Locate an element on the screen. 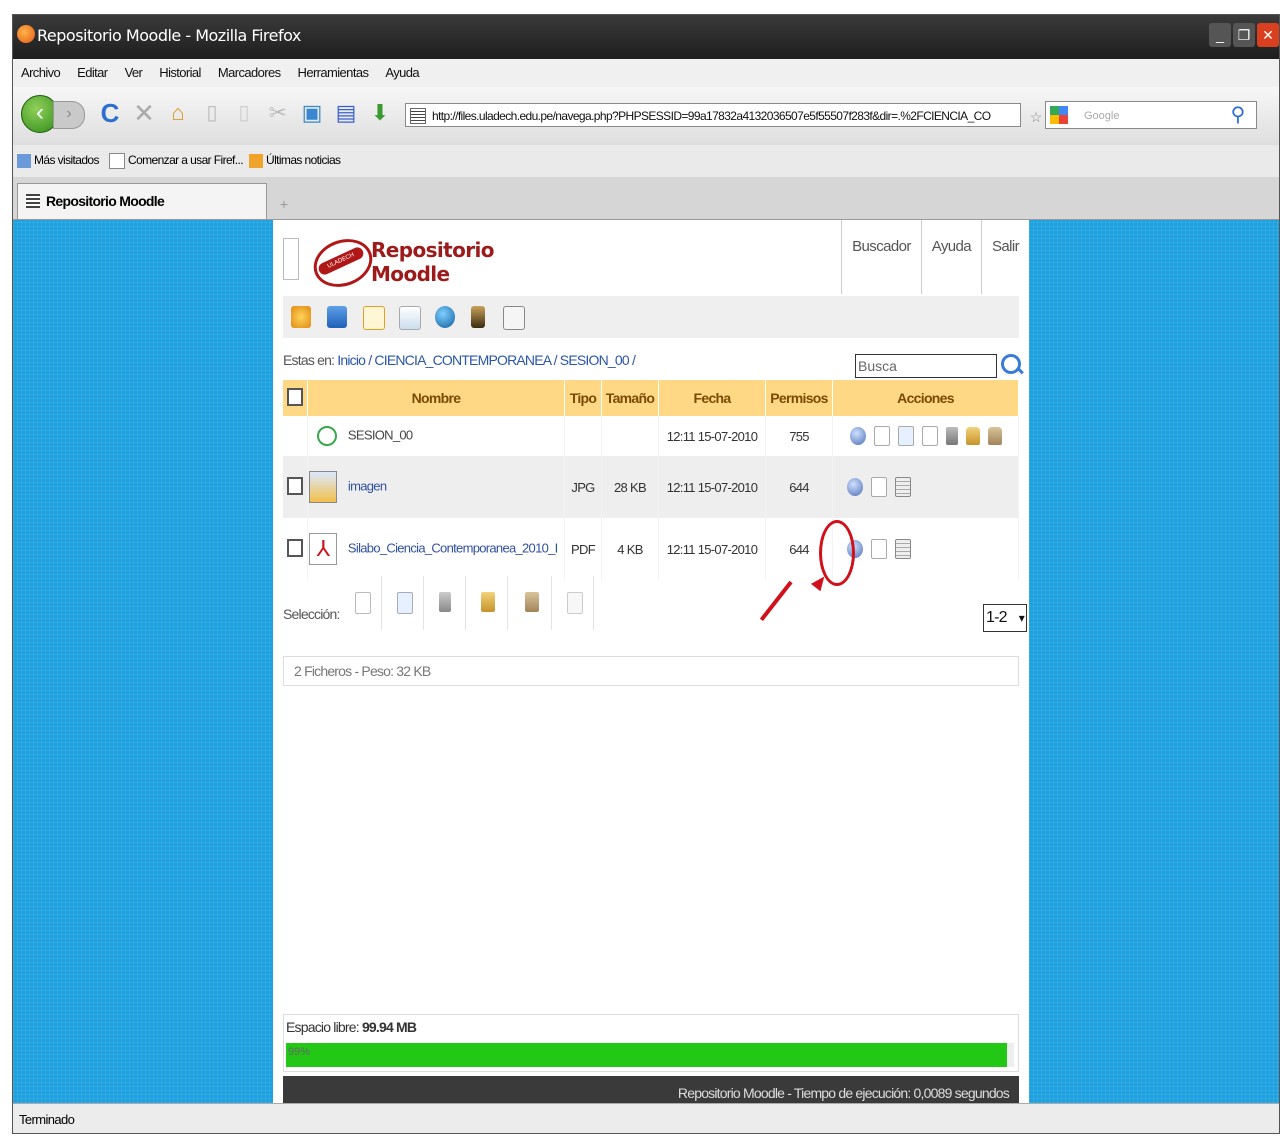 This screenshot has height=1137, width=1280. buscador-link: Buscador is located at coordinates (881, 257).